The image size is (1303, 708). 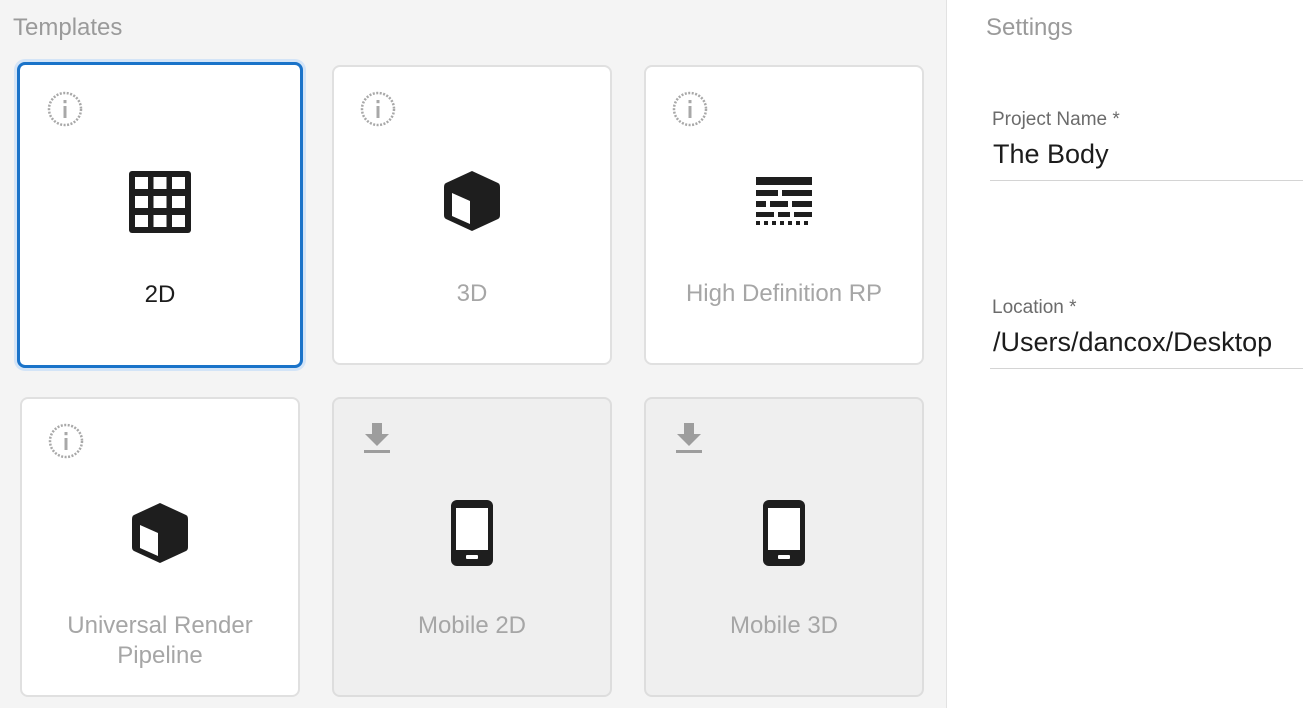 I want to click on project-name-input, so click(x=1146, y=156).